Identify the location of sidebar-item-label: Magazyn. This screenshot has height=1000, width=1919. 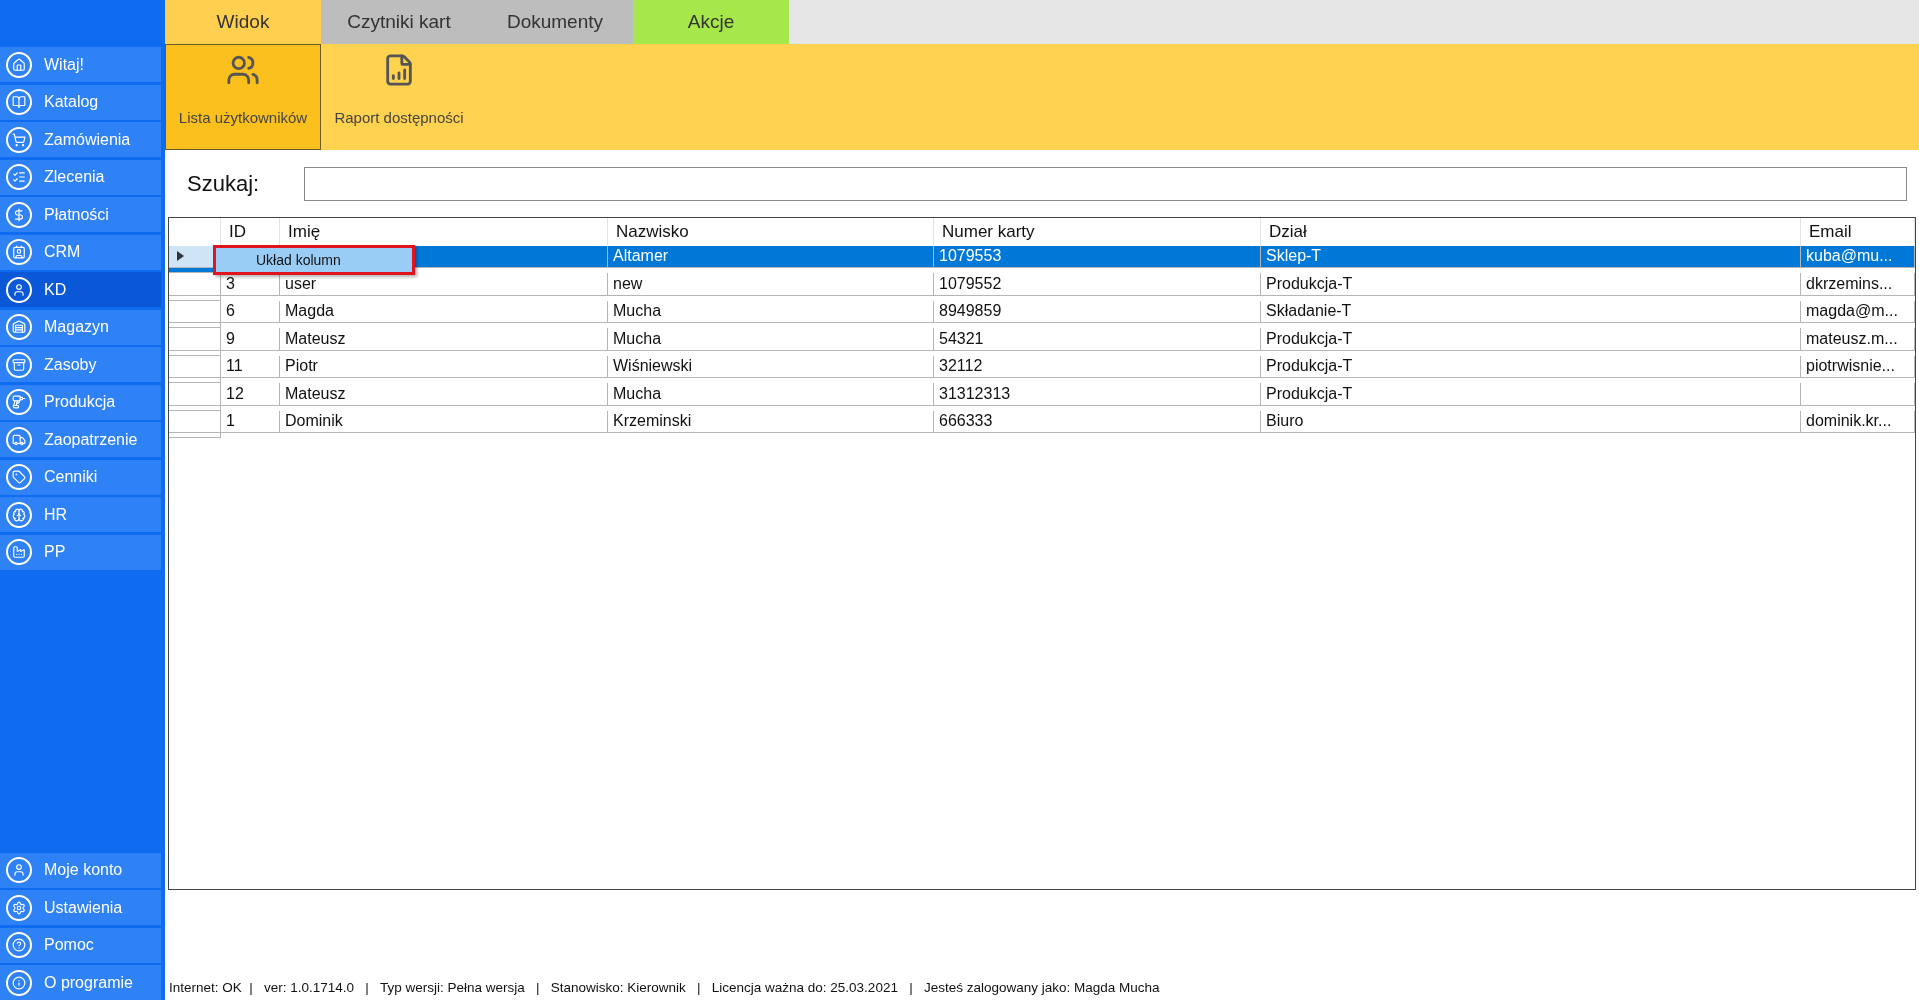
(76, 327).